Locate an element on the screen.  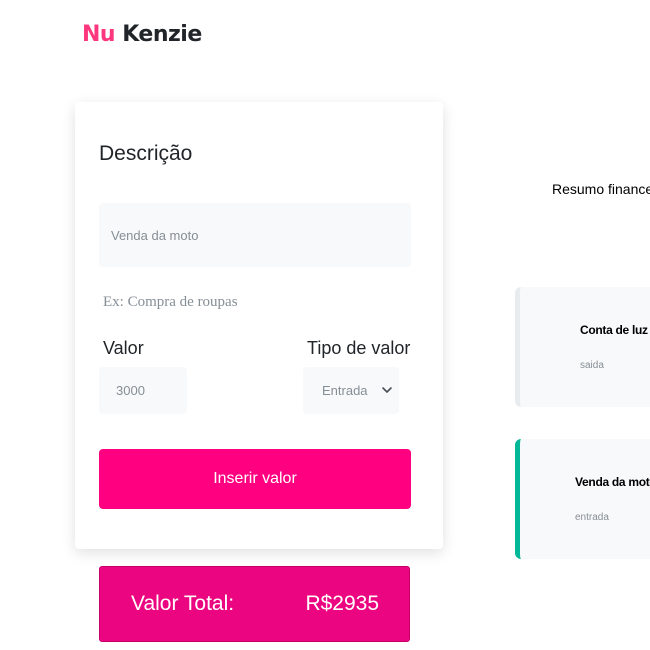
value-label: Valor is located at coordinates (123, 348).